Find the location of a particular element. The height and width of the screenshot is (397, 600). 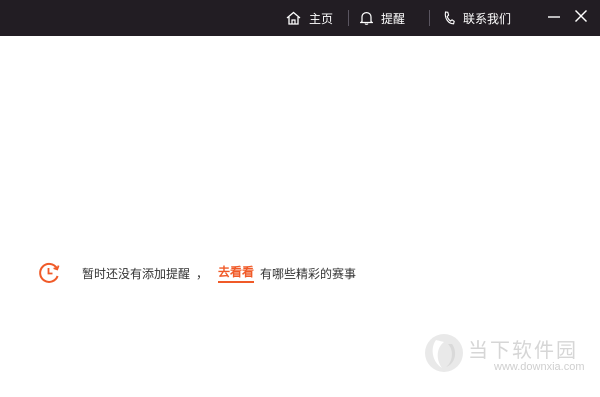

watermark-logo-icon is located at coordinates (444, 353).